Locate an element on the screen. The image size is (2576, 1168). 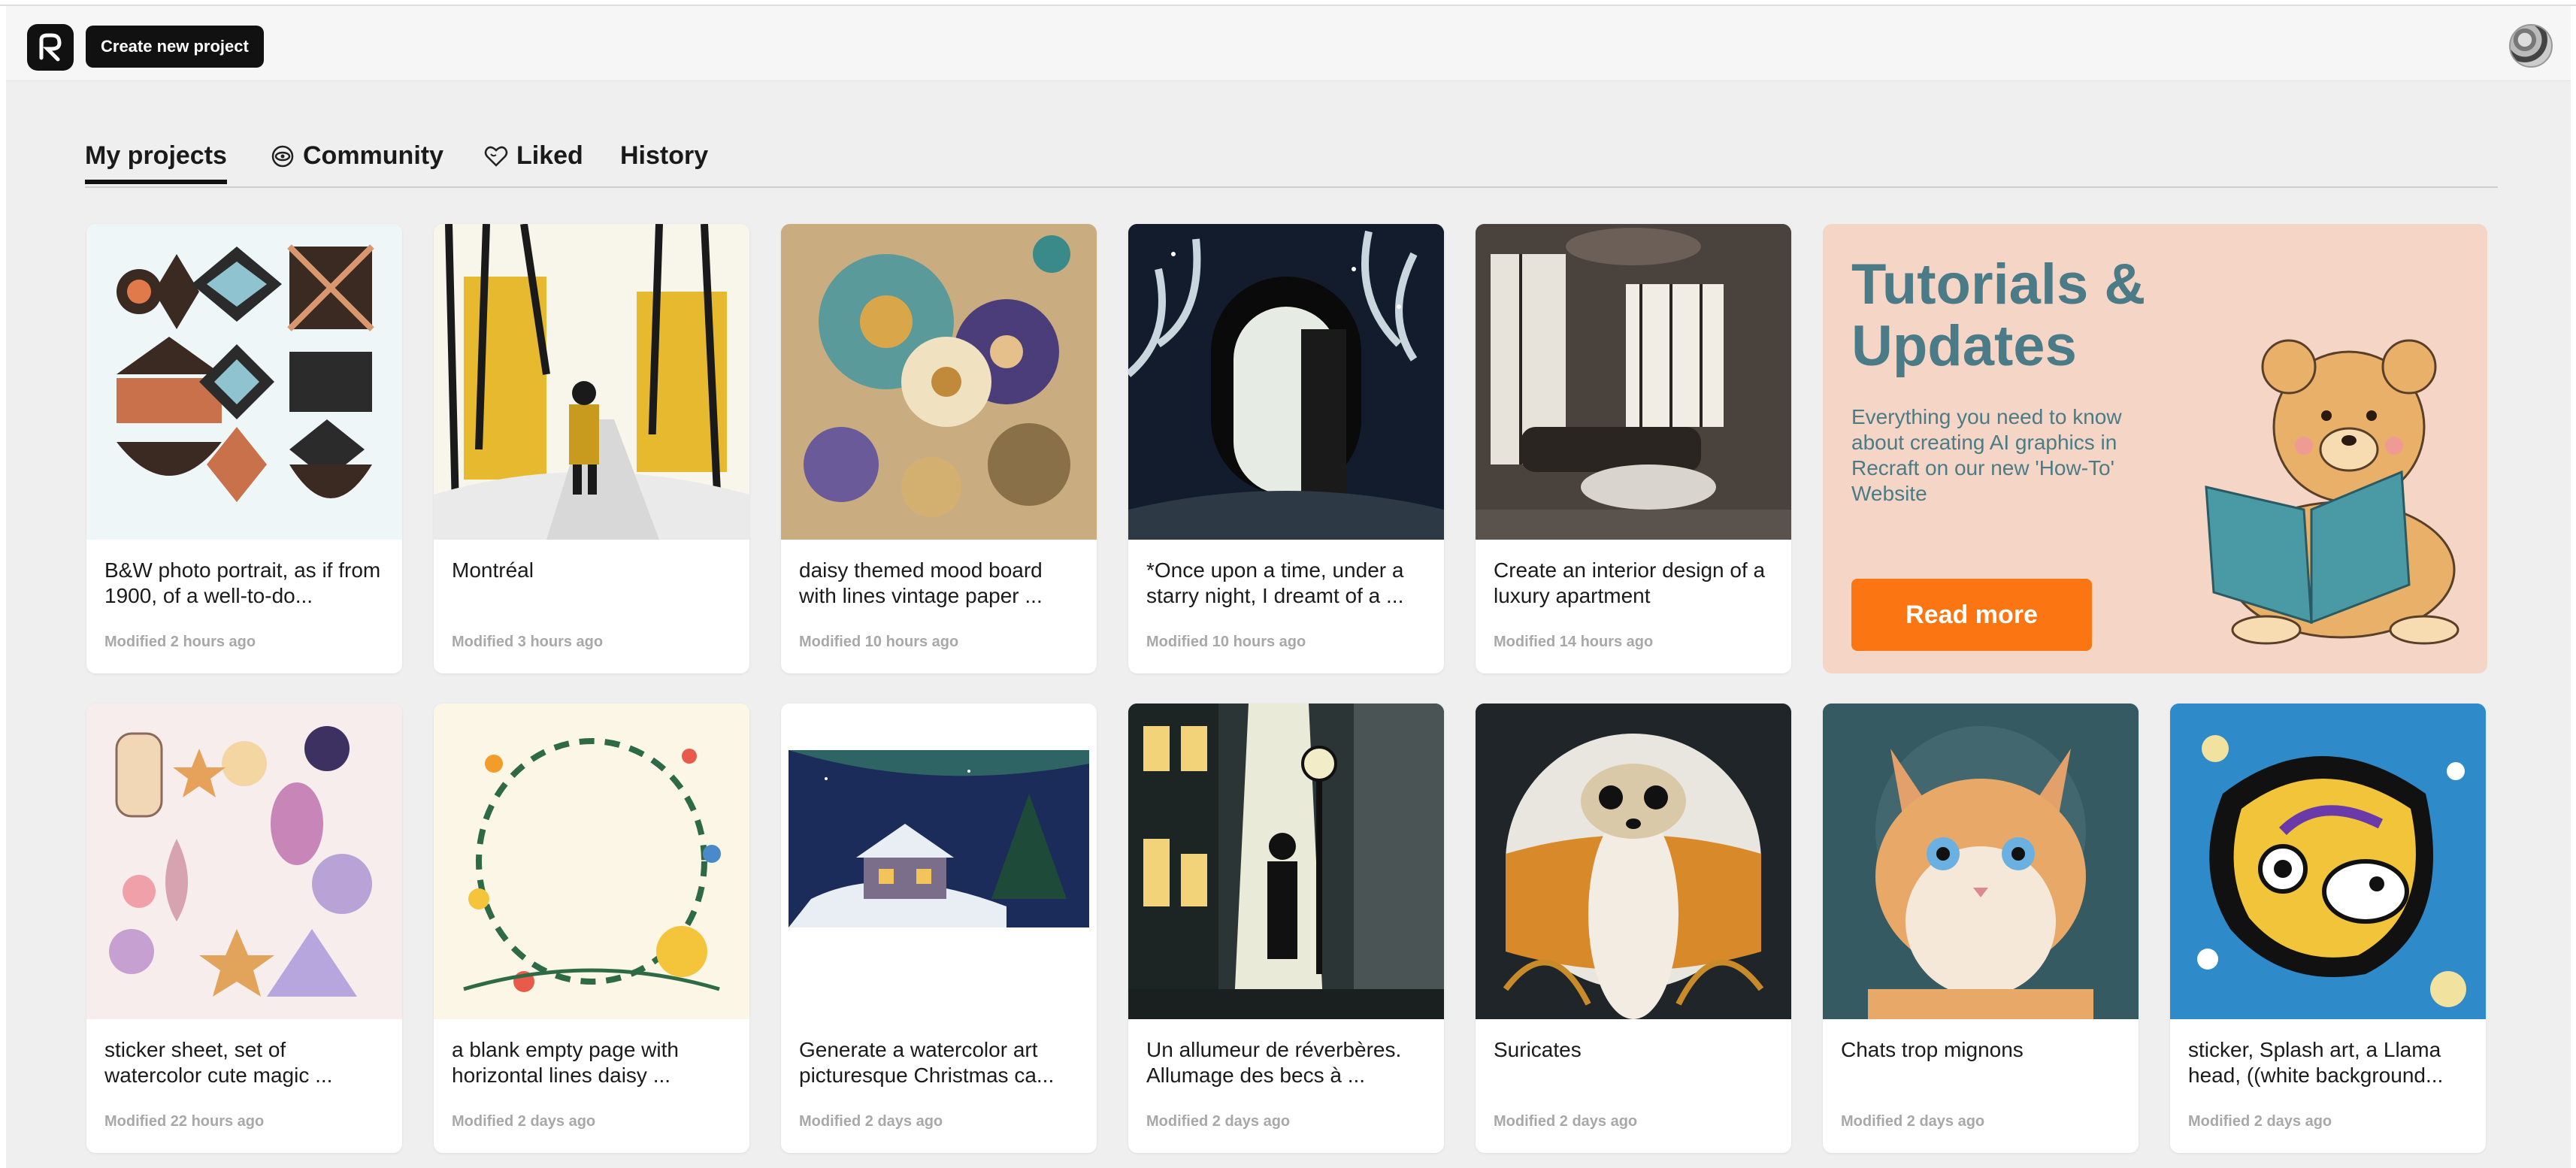
tab-label: Liked is located at coordinates (549, 155).